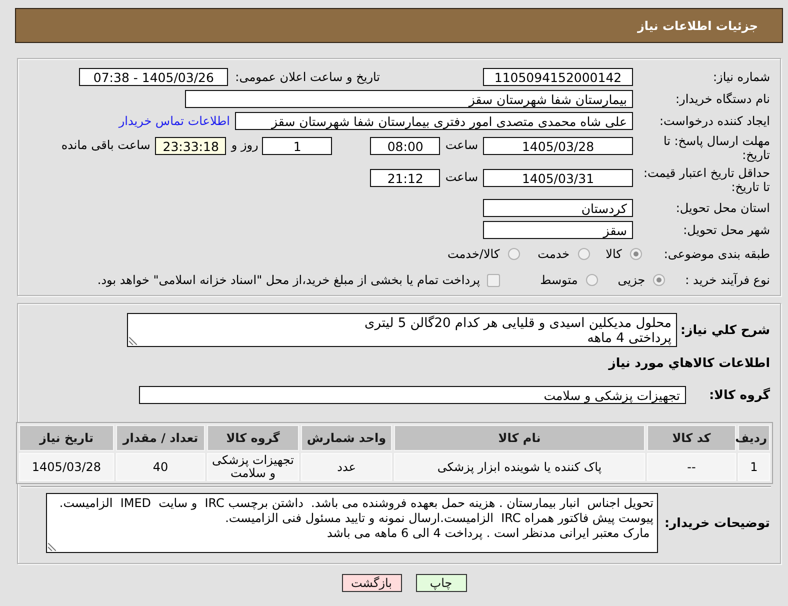  I want to click on field-label: نام دستگاه خریدار:, so click(722, 99).